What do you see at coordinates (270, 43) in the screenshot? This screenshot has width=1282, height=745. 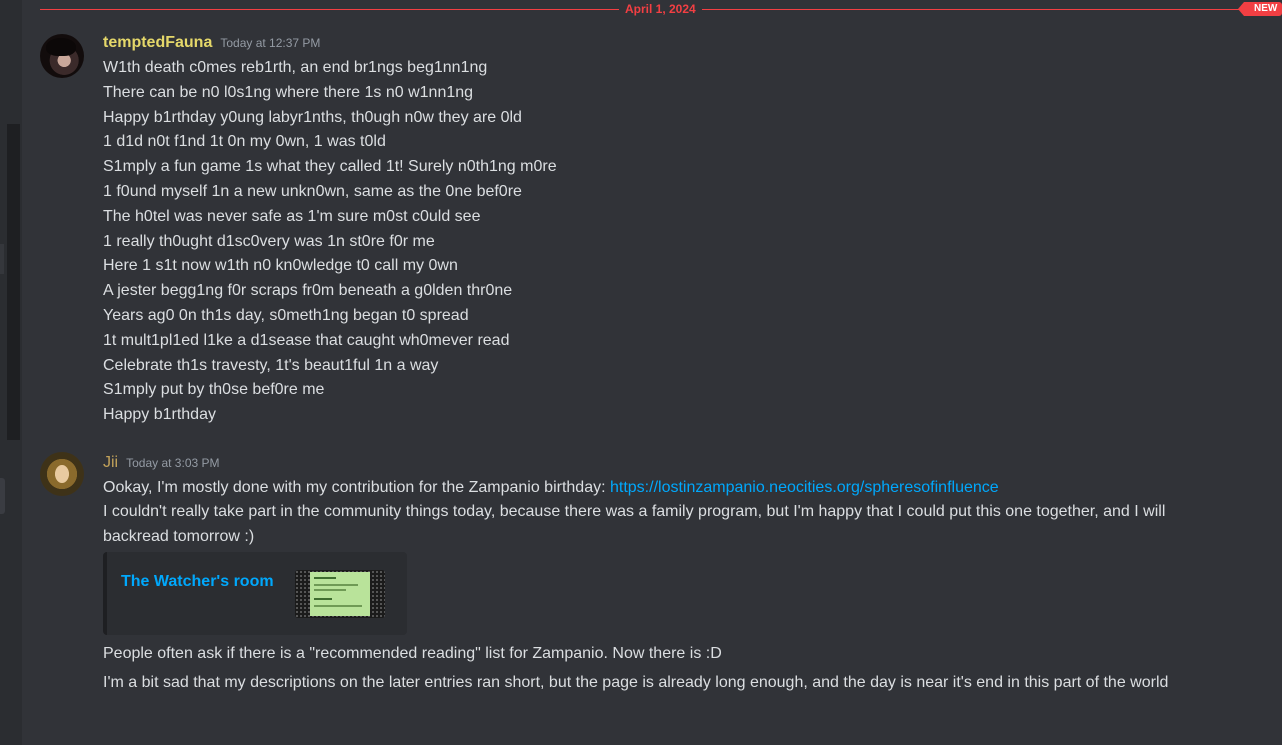 I see `timestamp: Today at 12:37 PM` at bounding box center [270, 43].